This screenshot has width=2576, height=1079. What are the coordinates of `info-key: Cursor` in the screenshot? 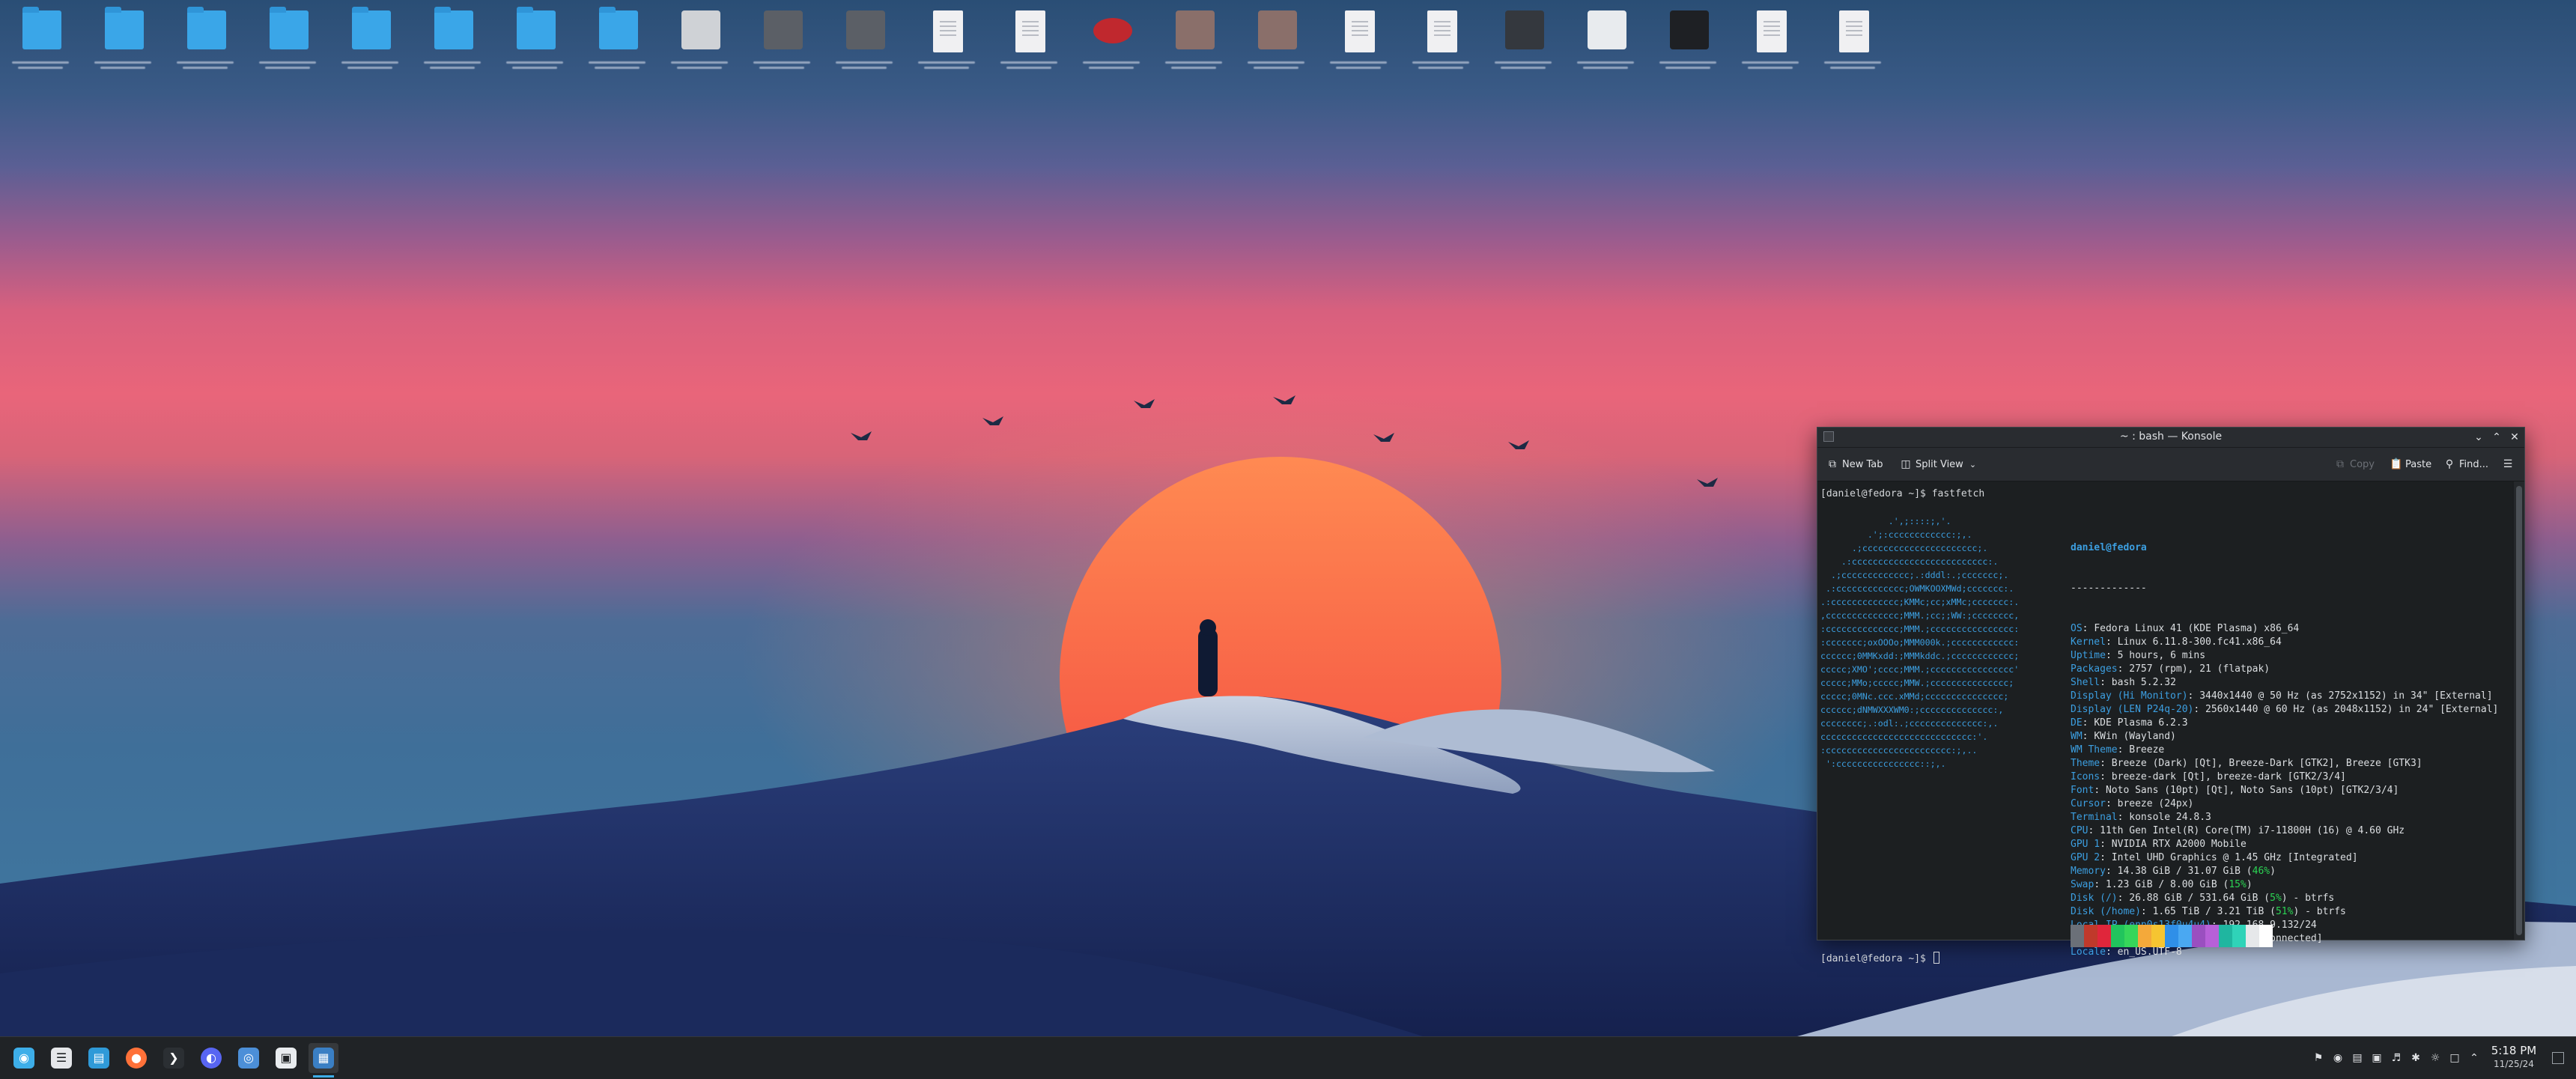 It's located at (2088, 803).